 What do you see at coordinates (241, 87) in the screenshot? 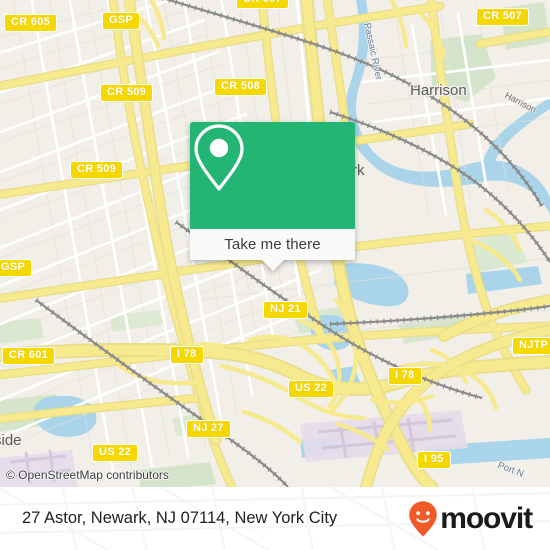
I see `road-shield: CR 508` at bounding box center [241, 87].